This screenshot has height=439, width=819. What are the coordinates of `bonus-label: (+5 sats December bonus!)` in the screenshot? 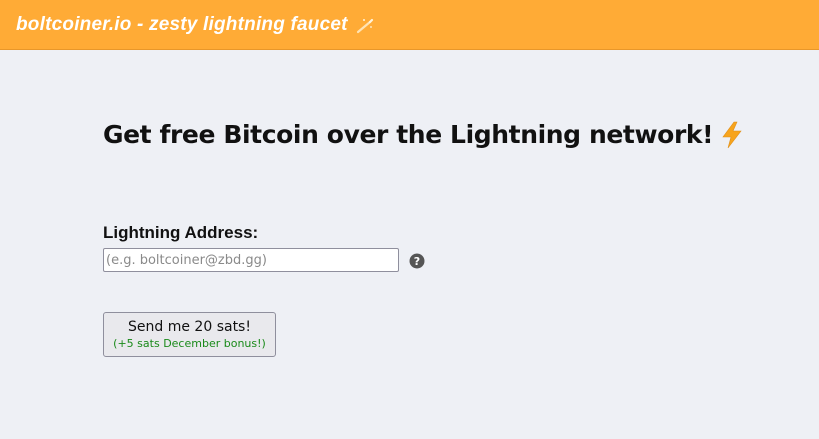 It's located at (189, 343).